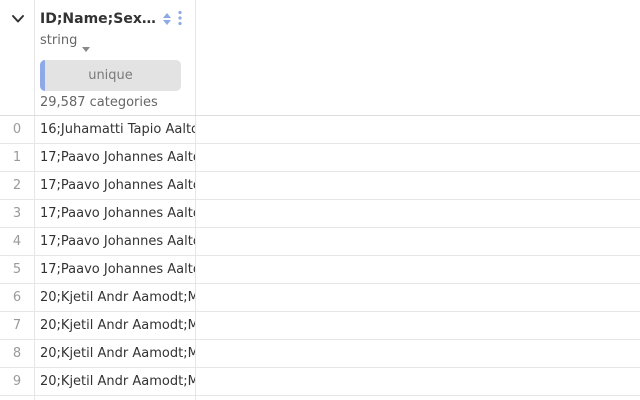  What do you see at coordinates (17, 269) in the screenshot?
I see `row-index: 5` at bounding box center [17, 269].